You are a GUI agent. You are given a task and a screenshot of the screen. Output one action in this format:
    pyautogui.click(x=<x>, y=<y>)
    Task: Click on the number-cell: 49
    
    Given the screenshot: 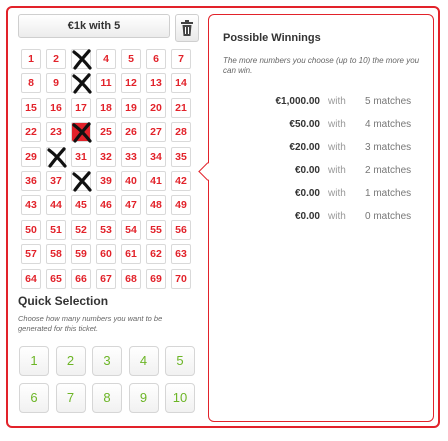 What is the action you would take?
    pyautogui.click(x=181, y=205)
    